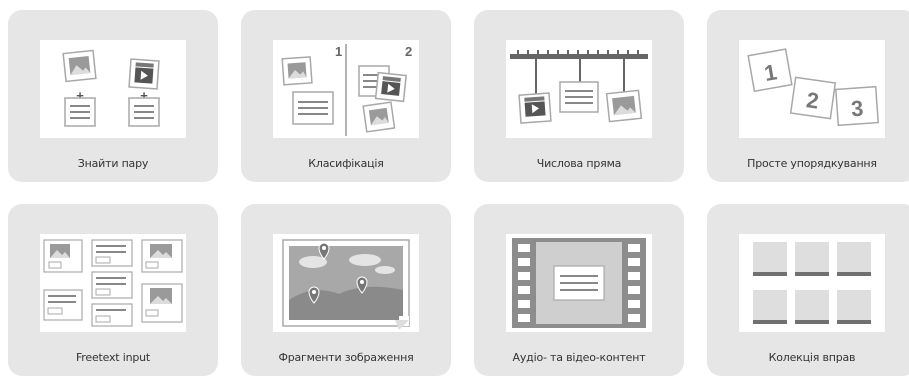 This screenshot has width=909, height=378. Describe the element at coordinates (408, 51) in the screenshot. I see `classification-right-num: 2` at that location.